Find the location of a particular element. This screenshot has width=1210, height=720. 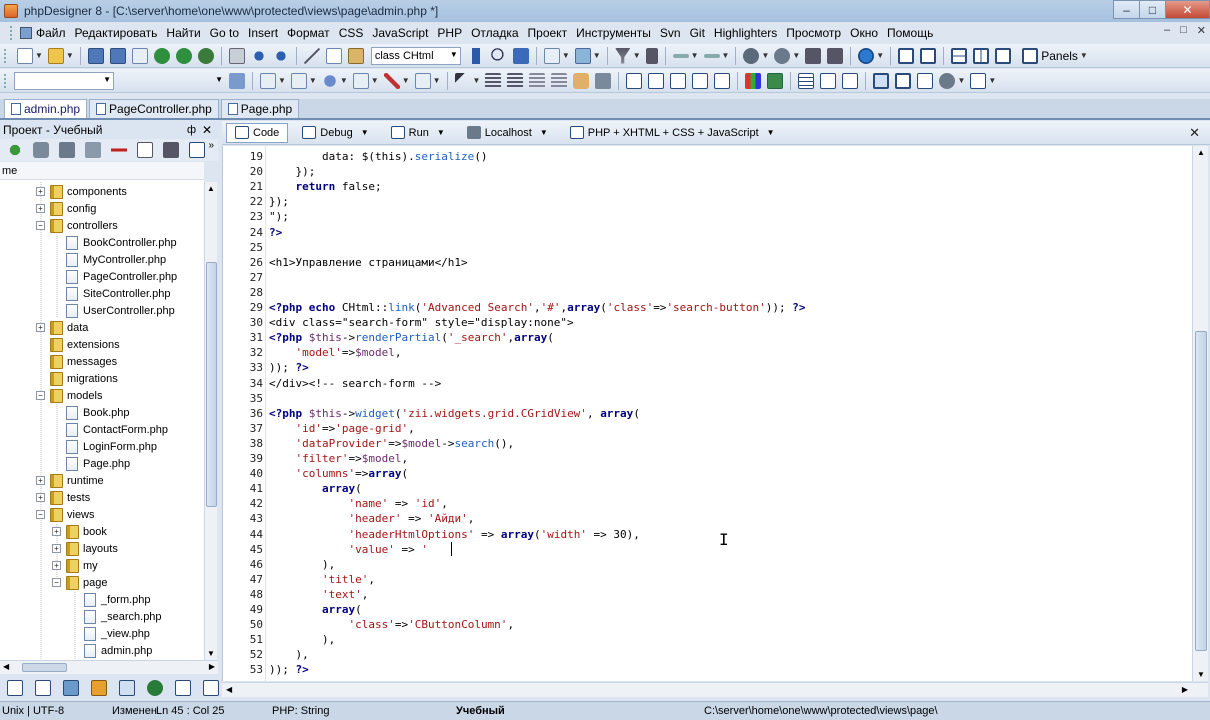

find-icon is located at coordinates (498, 55).